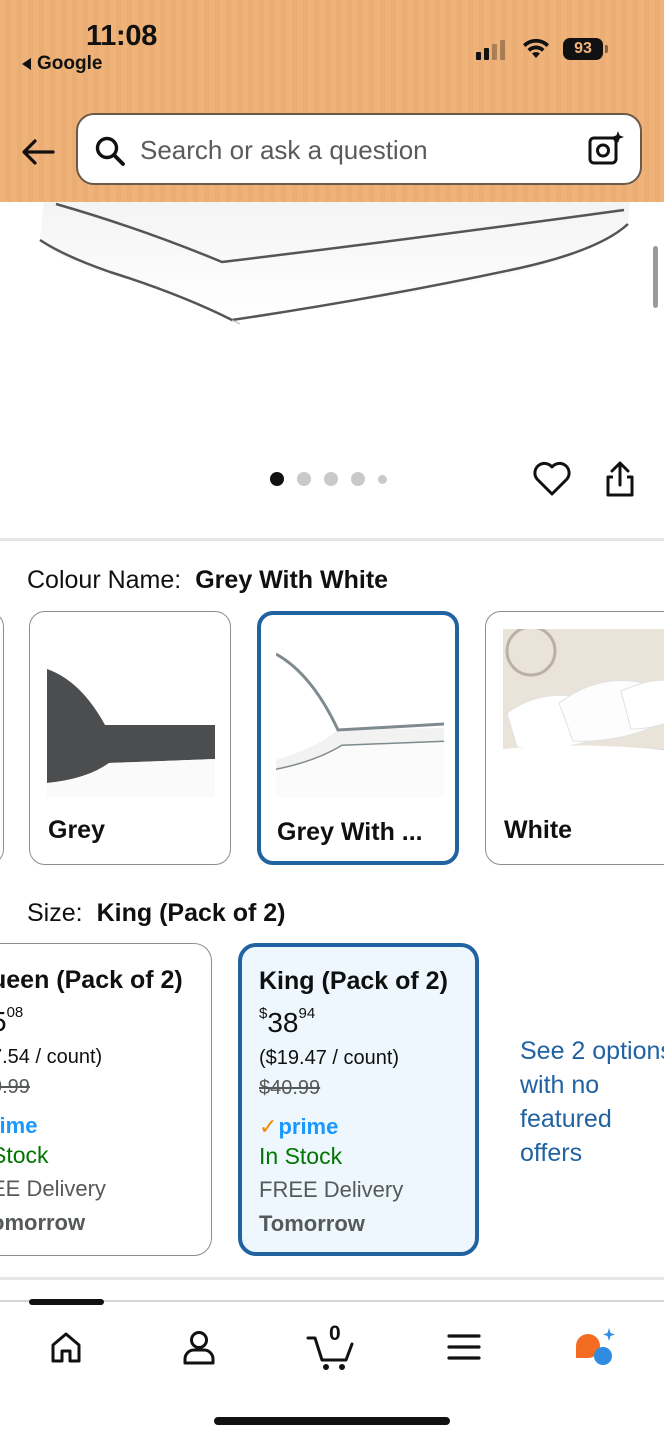 This screenshot has height=1440, width=664. Describe the element at coordinates (91, 980) in the screenshot. I see `size-option-title: ueen (Pack of 2)` at that location.